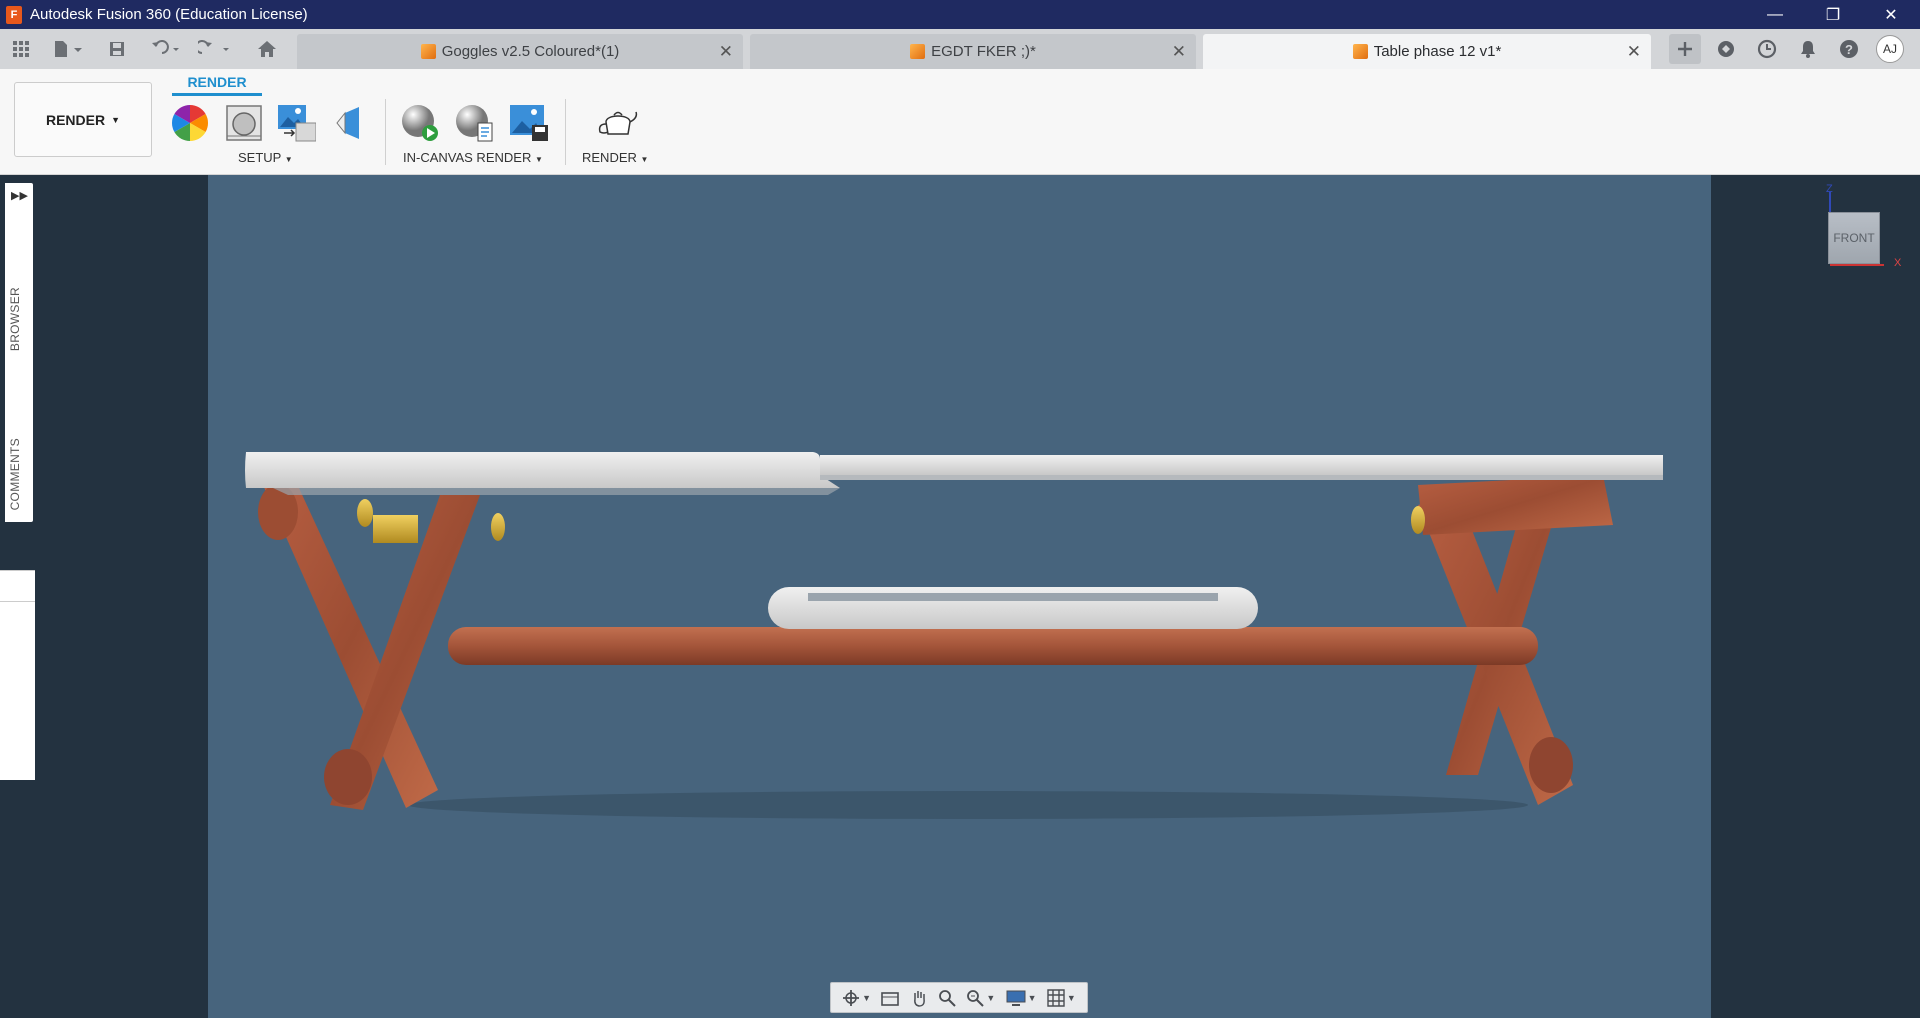 The width and height of the screenshot is (1920, 1018). What do you see at coordinates (14, 14) in the screenshot?
I see `fusion-logo-icon: F` at bounding box center [14, 14].